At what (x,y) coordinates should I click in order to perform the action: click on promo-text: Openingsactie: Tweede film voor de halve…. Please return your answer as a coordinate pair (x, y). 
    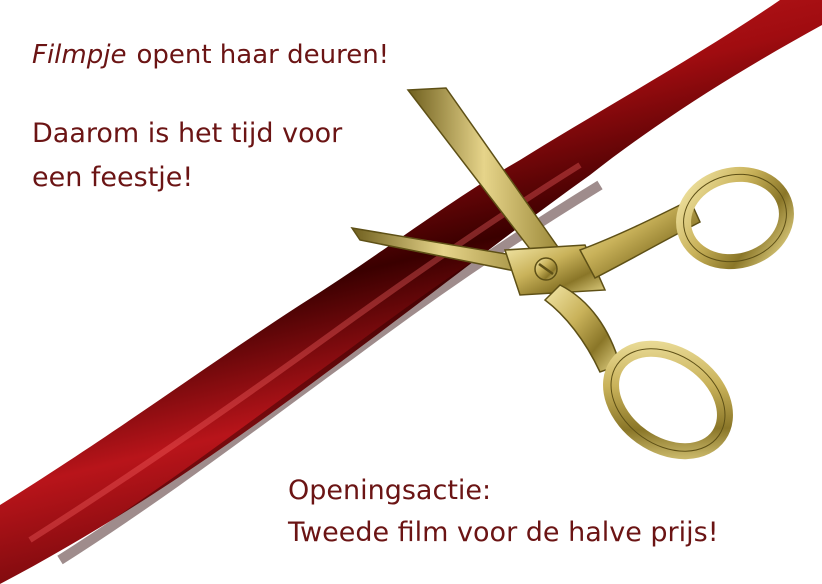
    Looking at the image, I should click on (503, 512).